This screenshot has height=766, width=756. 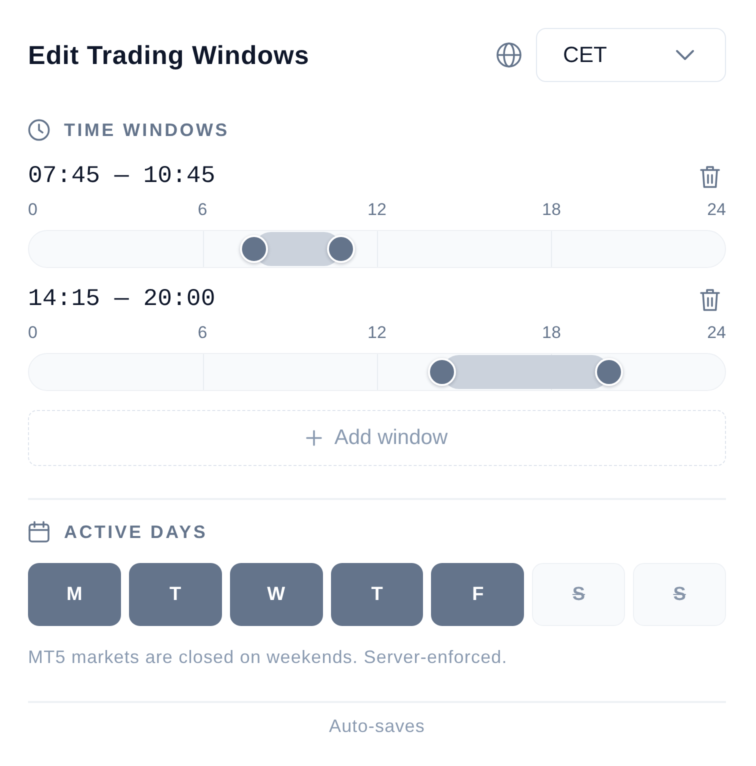 I want to click on clock-icon, so click(x=39, y=130).